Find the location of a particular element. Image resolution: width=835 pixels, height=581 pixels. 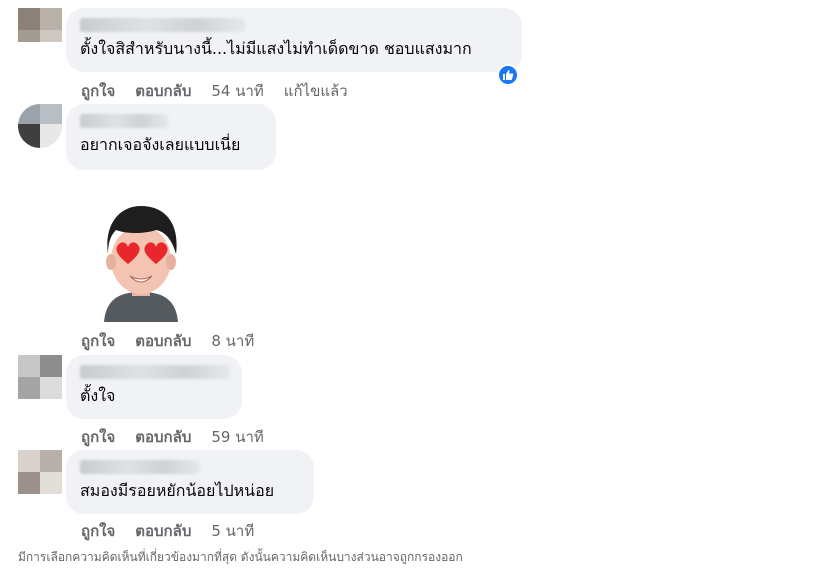

thumbs-up-icon is located at coordinates (508, 75).